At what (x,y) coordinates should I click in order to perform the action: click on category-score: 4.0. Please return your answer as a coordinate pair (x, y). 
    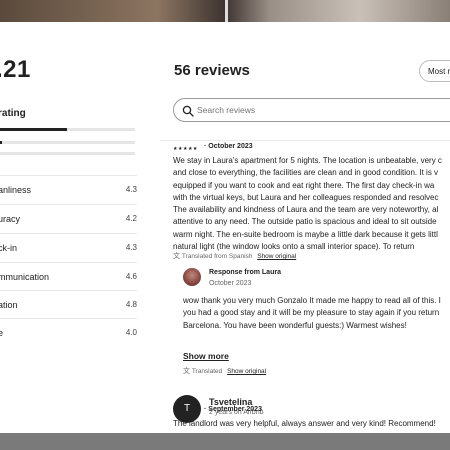
    Looking at the image, I should click on (131, 332).